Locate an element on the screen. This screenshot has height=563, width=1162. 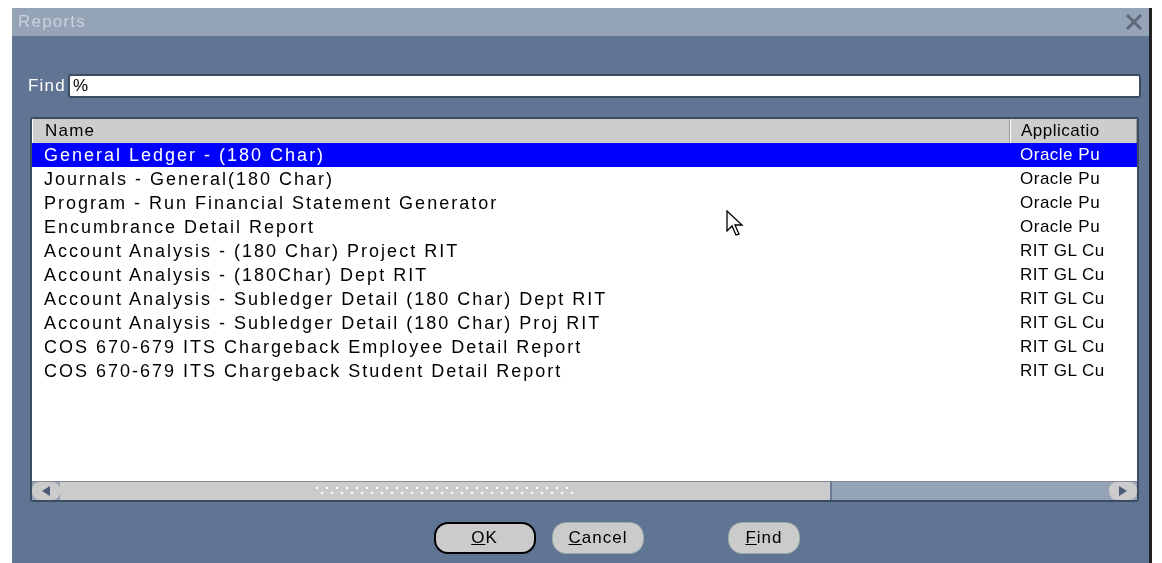
selected-row: General Ledger - (180 Char) Oracle Pu is located at coordinates (584, 155).